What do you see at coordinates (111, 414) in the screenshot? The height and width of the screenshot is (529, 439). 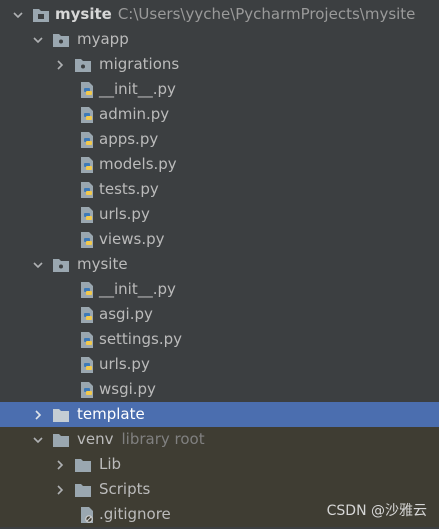 I see `template-label: template` at bounding box center [111, 414].